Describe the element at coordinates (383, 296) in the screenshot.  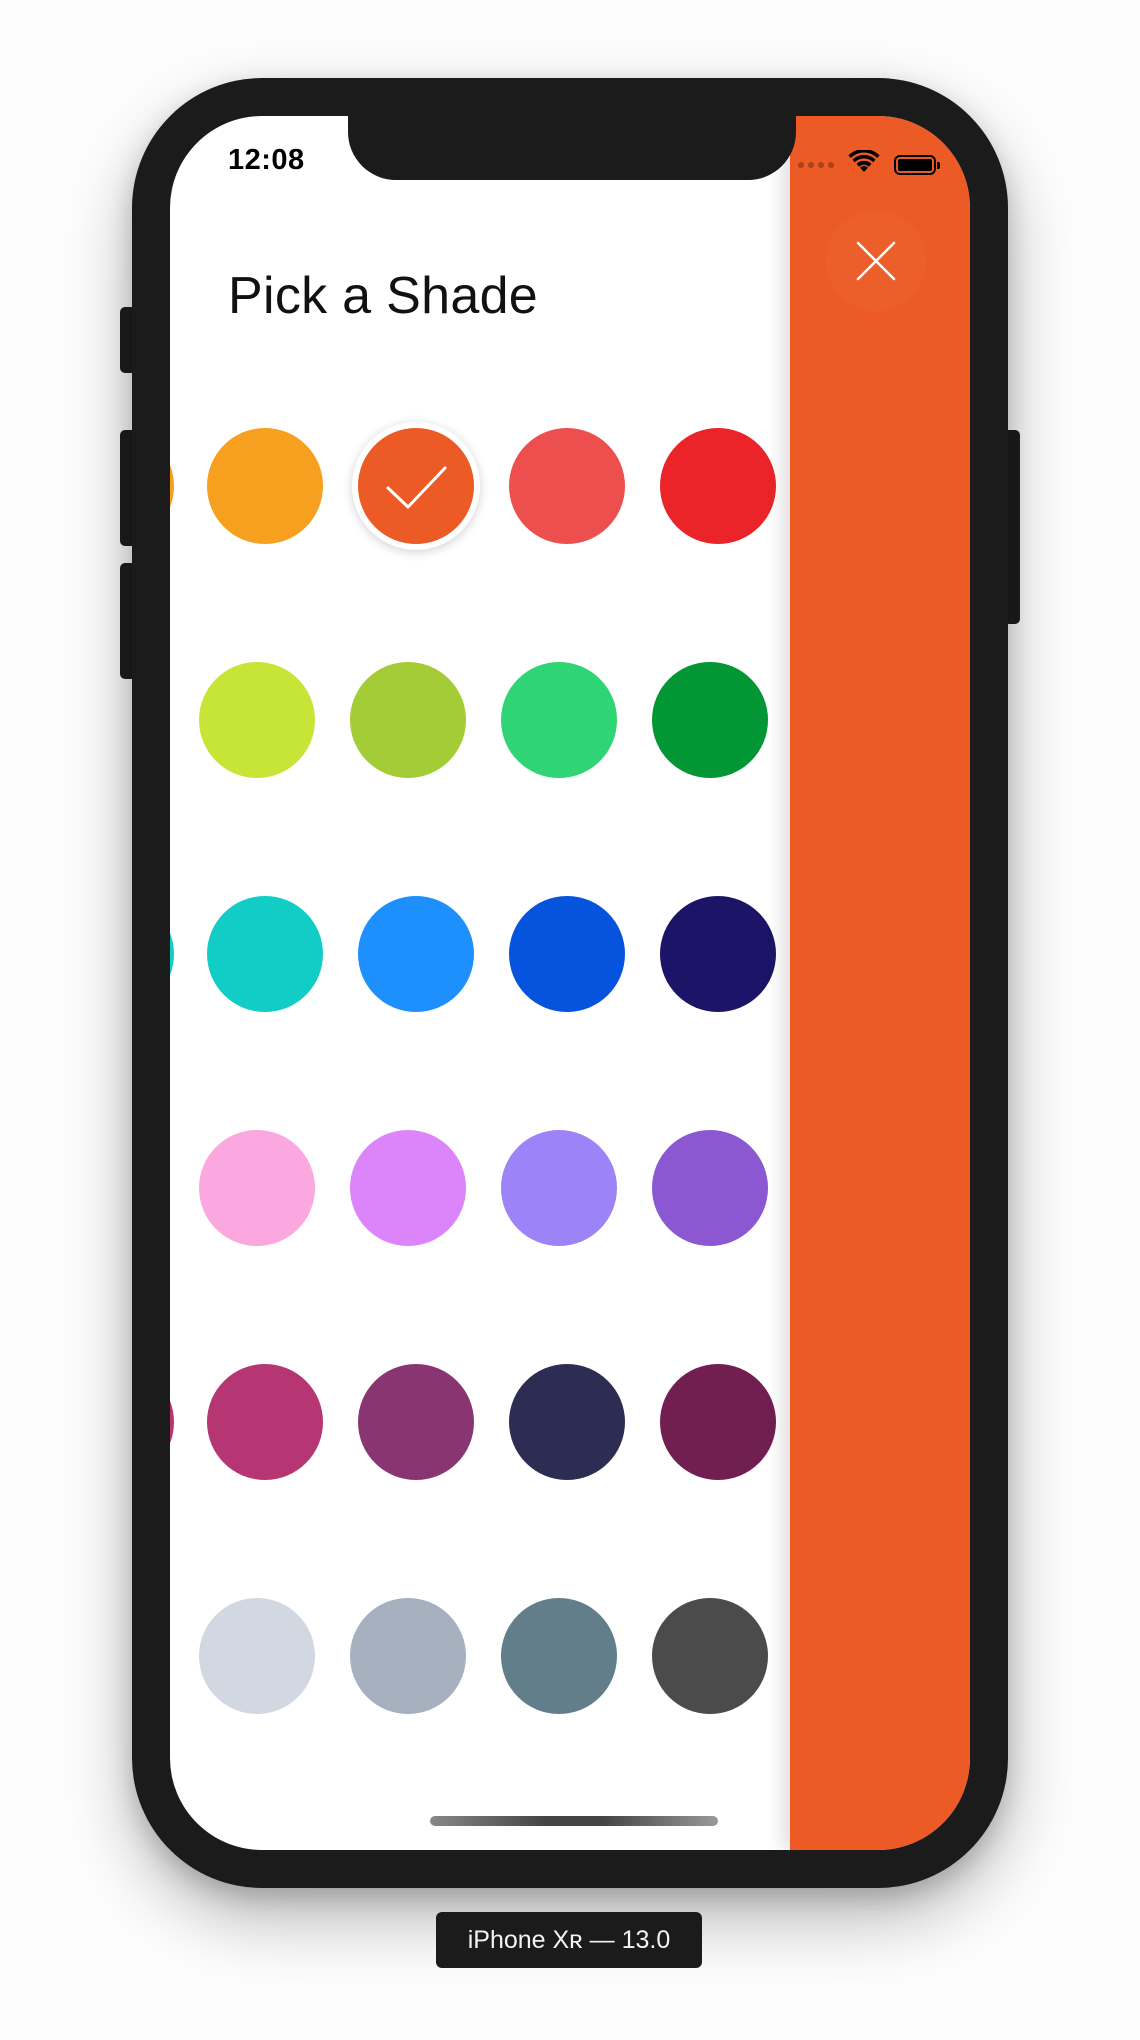
I see `page-title: Pick a Shade` at that location.